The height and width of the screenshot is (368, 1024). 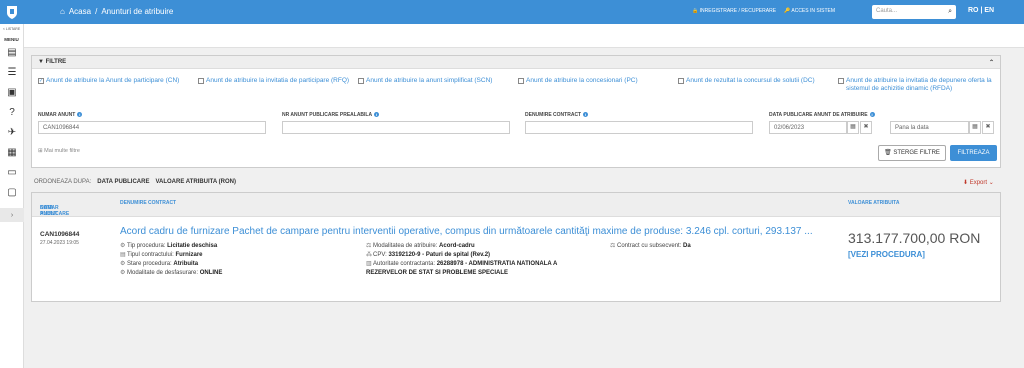 I want to click on label-text: DENUMIRE CONTRACT, so click(x=553, y=115).